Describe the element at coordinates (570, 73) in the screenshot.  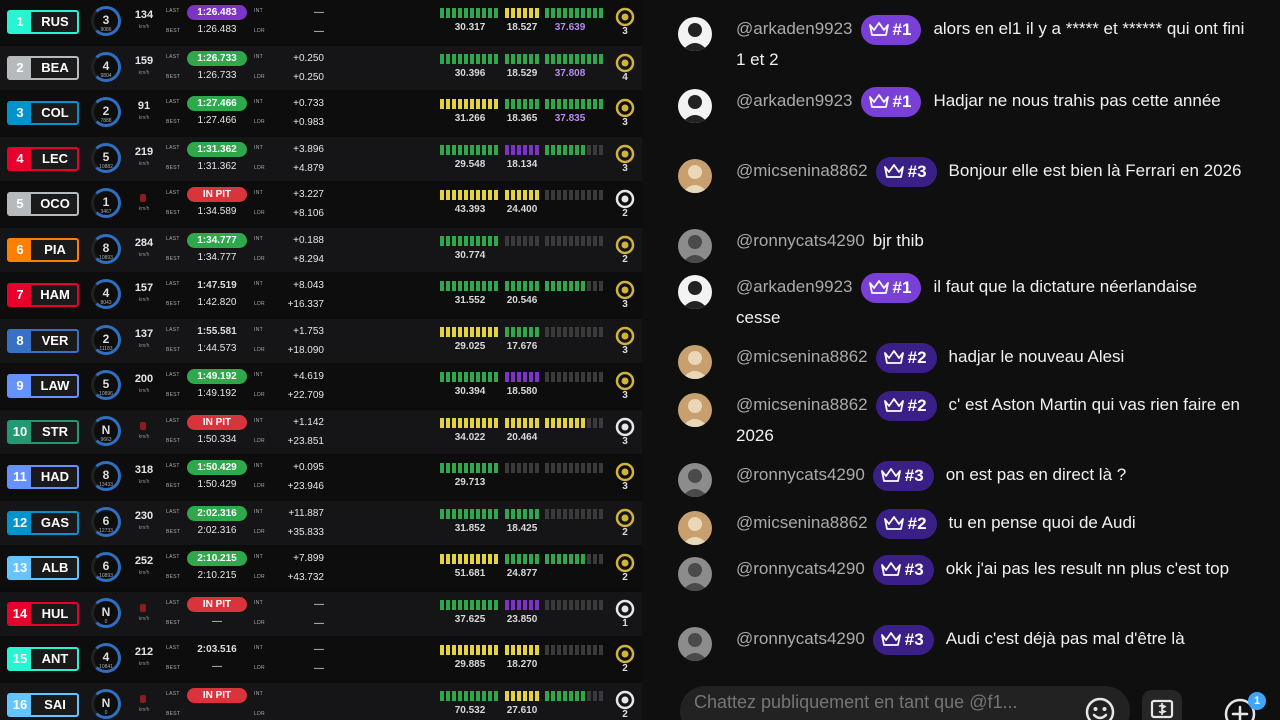
I see `sector-3-time: 37.808` at that location.